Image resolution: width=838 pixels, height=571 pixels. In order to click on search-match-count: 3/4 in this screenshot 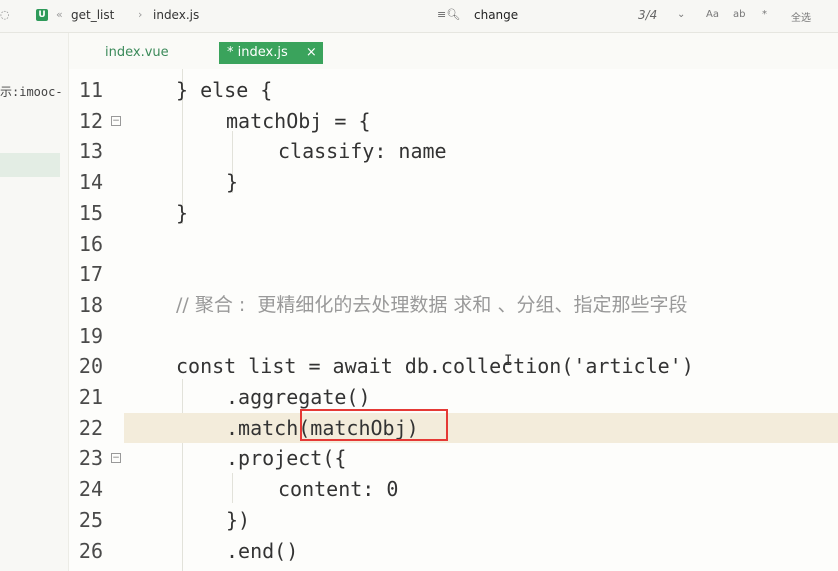, I will do `click(648, 15)`.